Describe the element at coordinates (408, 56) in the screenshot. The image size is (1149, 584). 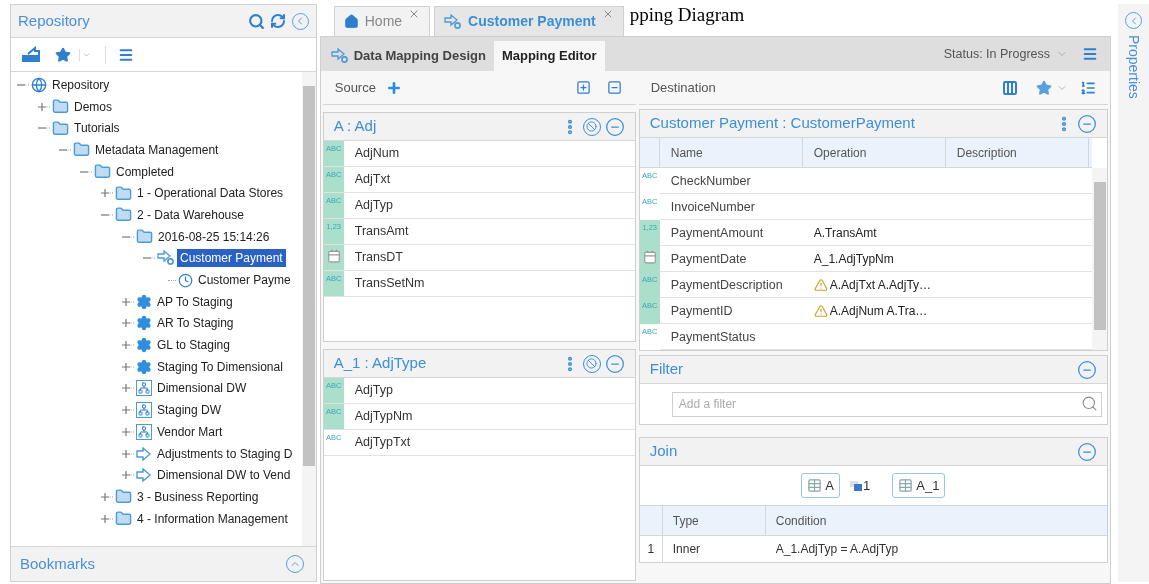
I see `view-tab: Data Mapping Design` at that location.